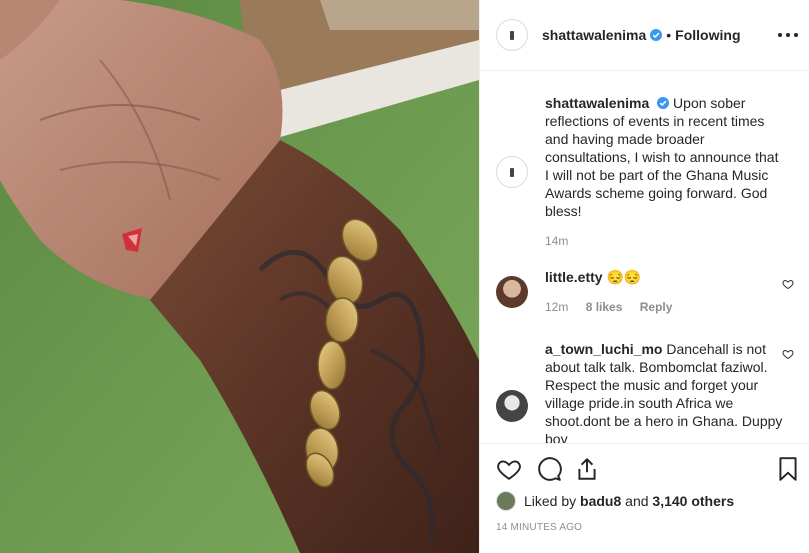 Image resolution: width=809 pixels, height=553 pixels. Describe the element at coordinates (693, 501) in the screenshot. I see `likes-others-link: 3,140 others` at that location.